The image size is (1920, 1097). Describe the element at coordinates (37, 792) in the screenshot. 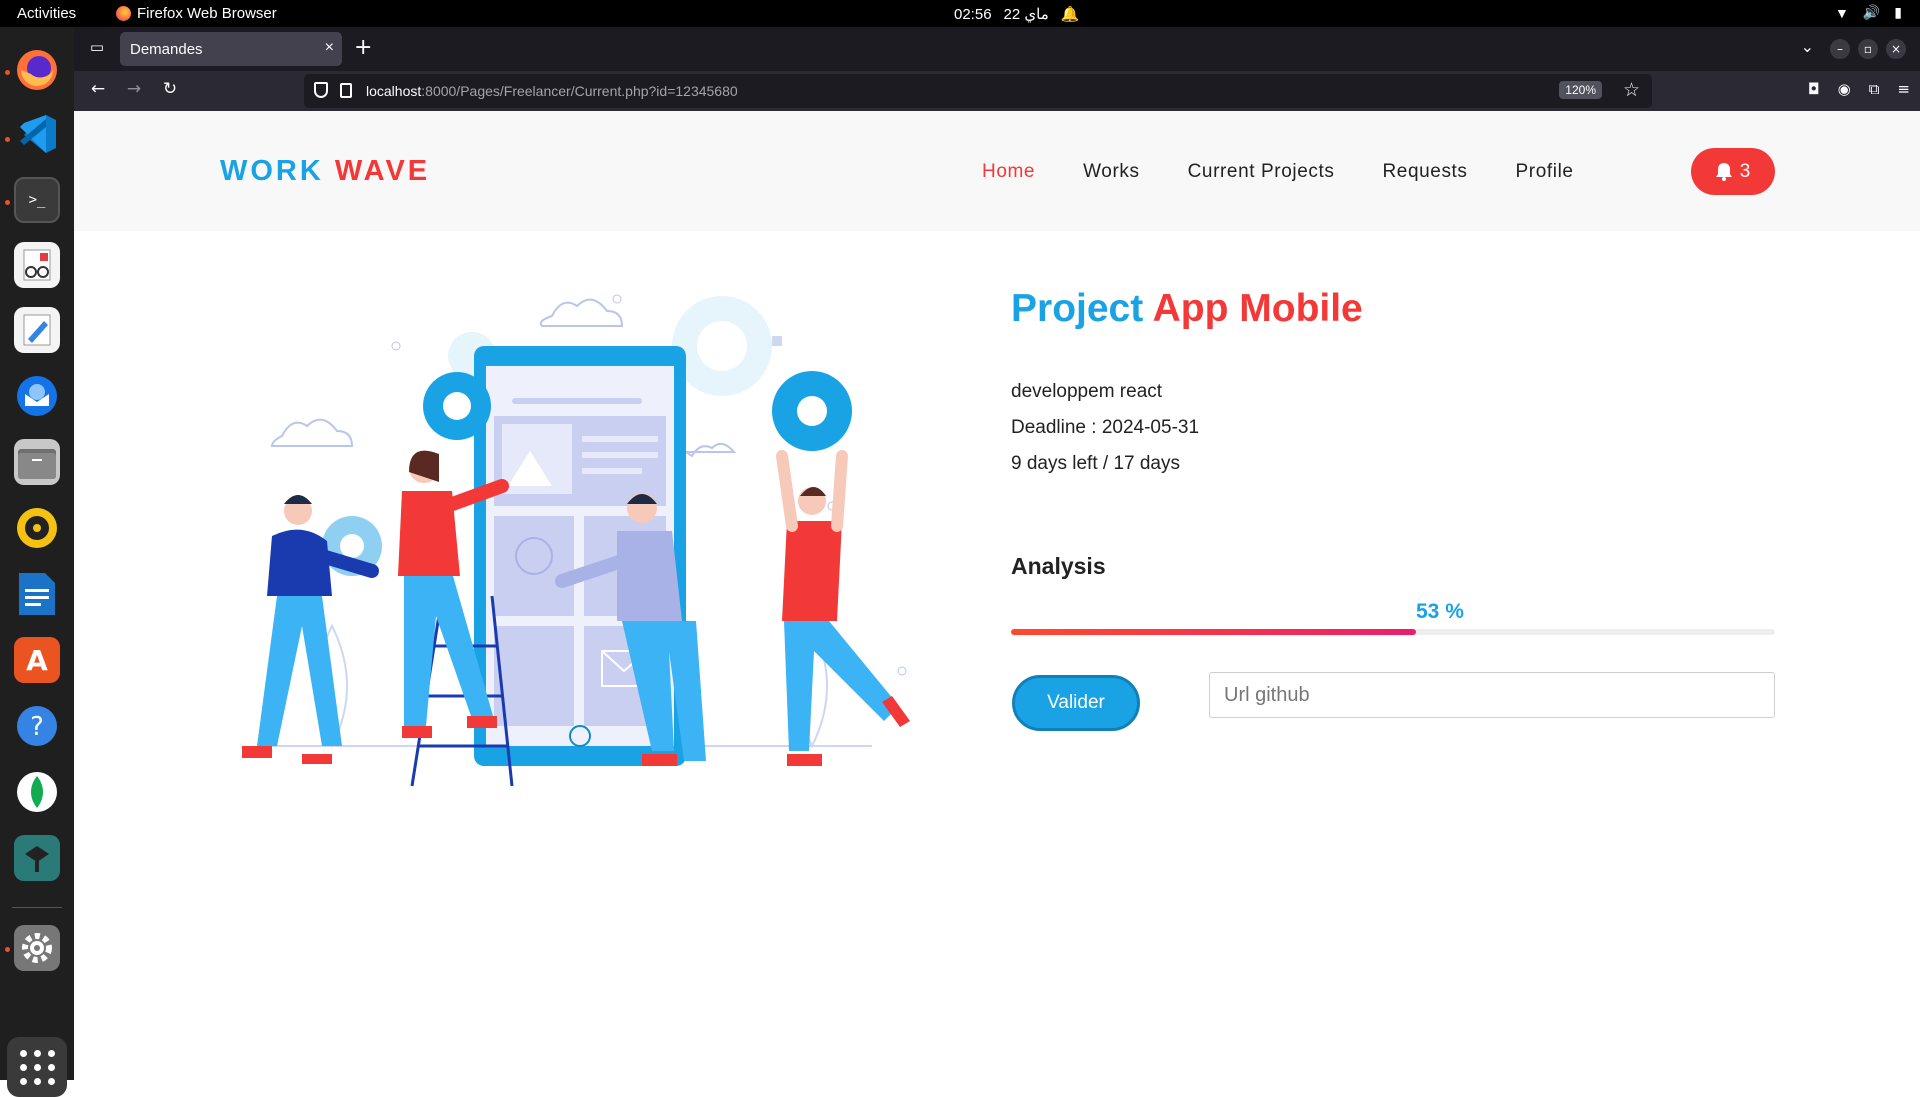

I see `mongodb-compass-icon` at that location.